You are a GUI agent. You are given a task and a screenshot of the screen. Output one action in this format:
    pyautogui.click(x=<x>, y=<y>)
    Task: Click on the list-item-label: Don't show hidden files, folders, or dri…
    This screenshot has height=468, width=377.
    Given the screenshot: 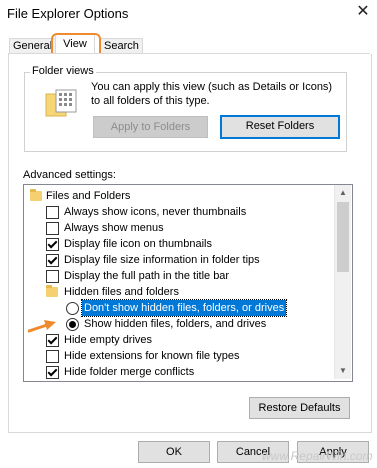 What is the action you would take?
    pyautogui.click(x=184, y=308)
    